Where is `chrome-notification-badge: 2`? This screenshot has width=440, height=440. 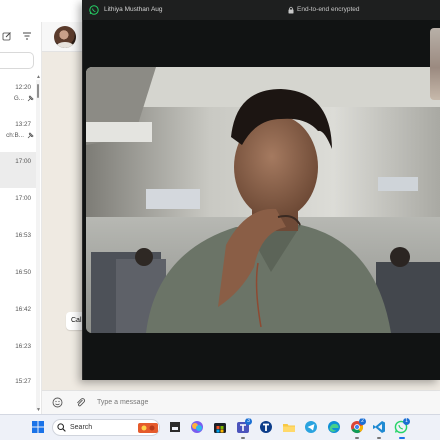 chrome-notification-badge: 2 is located at coordinates (362, 421).